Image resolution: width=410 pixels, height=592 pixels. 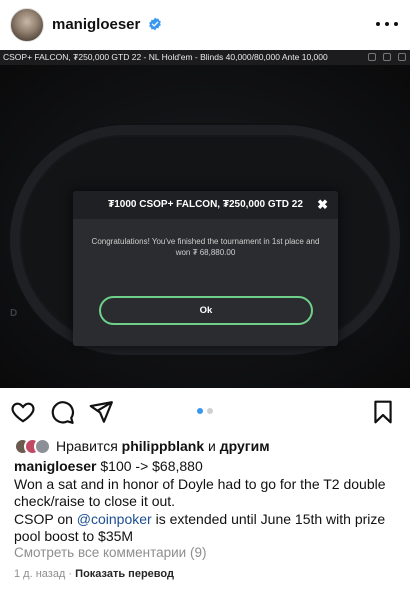 What do you see at coordinates (40, 574) in the screenshot?
I see `post-time: 1 д. назад` at bounding box center [40, 574].